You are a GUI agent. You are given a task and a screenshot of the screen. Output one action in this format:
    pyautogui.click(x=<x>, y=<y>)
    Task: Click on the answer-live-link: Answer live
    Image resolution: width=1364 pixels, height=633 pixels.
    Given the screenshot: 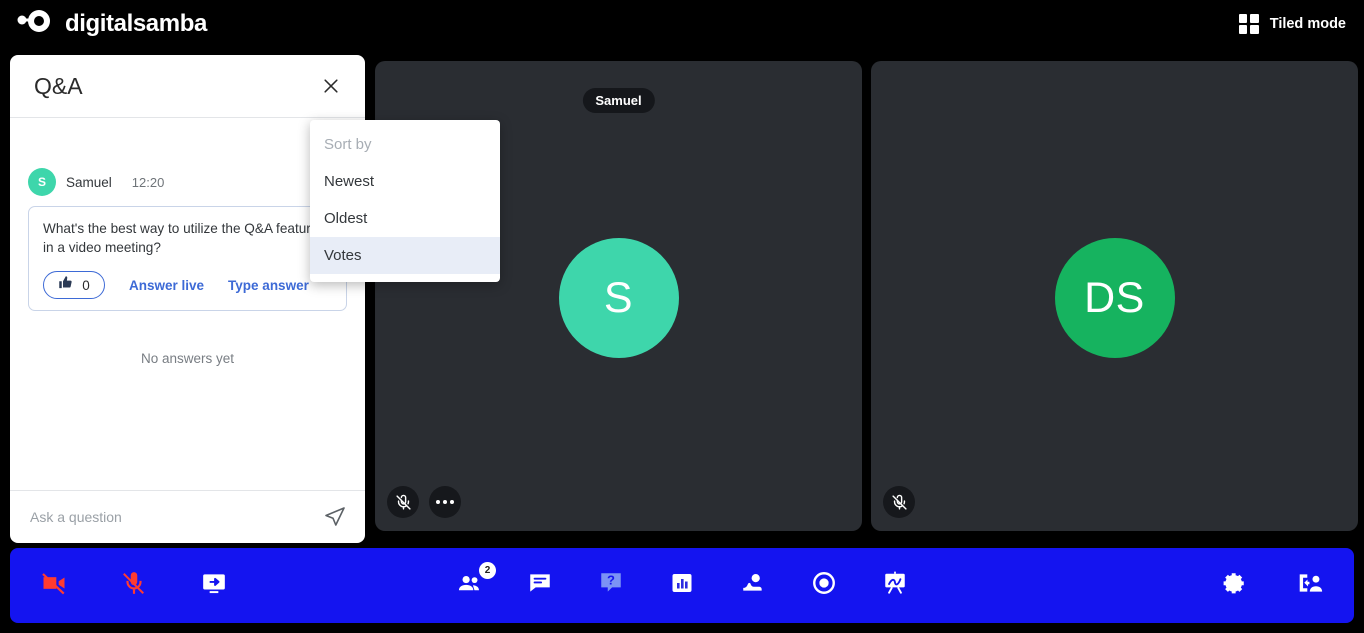 What is the action you would take?
    pyautogui.click(x=166, y=285)
    